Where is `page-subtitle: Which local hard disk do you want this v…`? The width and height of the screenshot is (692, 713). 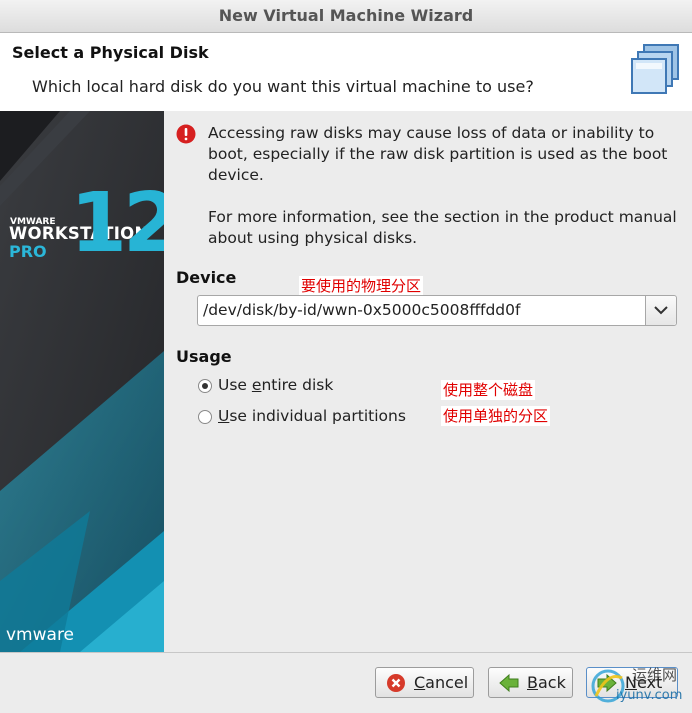 page-subtitle: Which local hard disk do you want this v… is located at coordinates (283, 86).